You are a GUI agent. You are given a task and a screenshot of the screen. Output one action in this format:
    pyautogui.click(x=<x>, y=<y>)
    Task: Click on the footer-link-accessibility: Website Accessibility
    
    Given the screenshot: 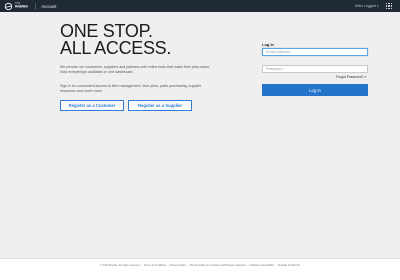 What is the action you would take?
    pyautogui.click(x=262, y=265)
    